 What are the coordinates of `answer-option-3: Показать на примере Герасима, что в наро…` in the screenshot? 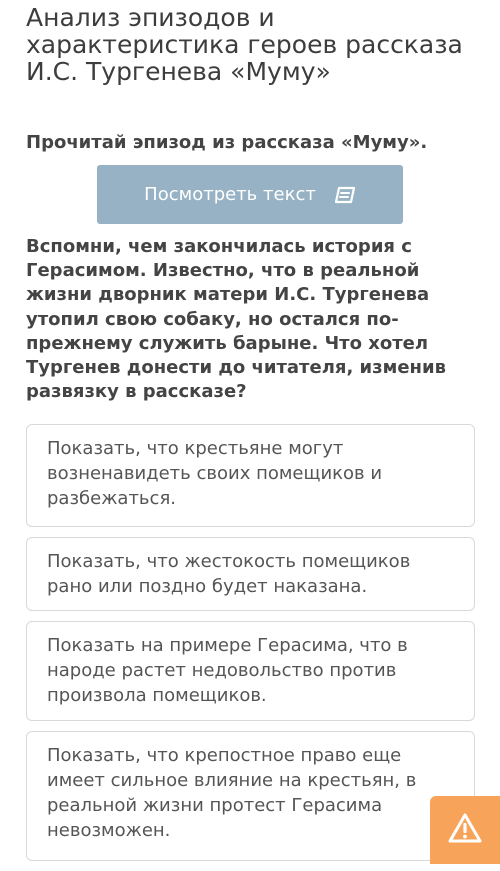 It's located at (250, 671).